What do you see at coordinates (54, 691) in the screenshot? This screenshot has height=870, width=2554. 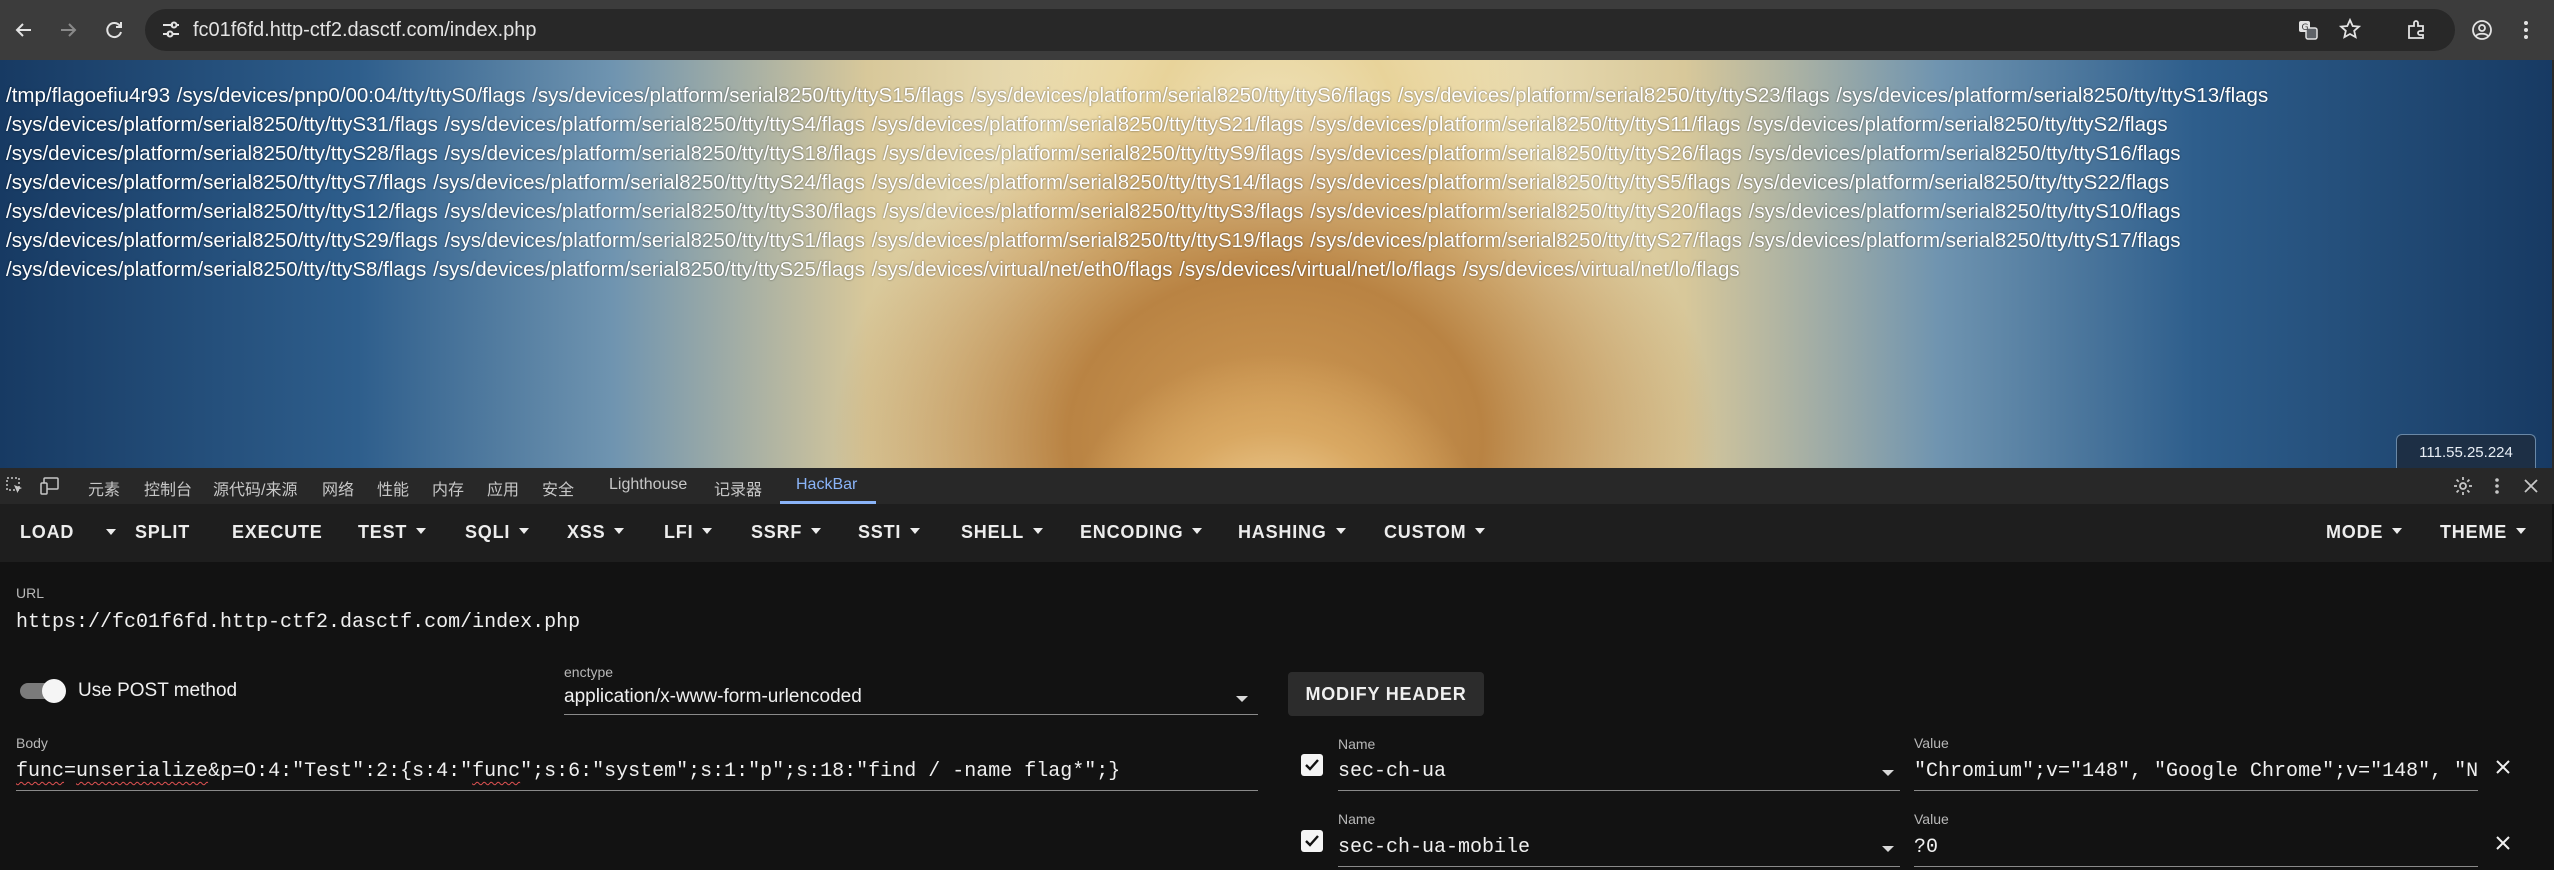 I see `toggle-knob` at bounding box center [54, 691].